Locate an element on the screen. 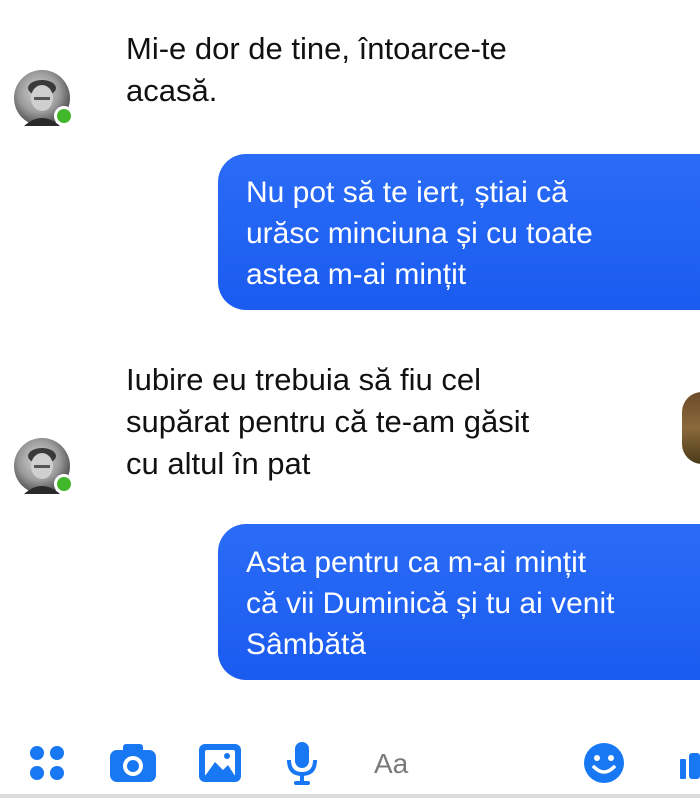 This screenshot has width=700, height=798. like-button is located at coordinates (688, 763).